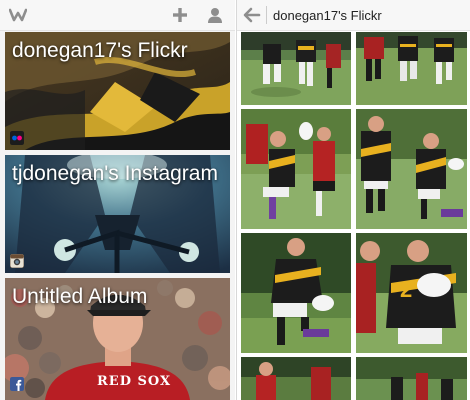 Image resolution: width=470 pixels, height=400 pixels. I want to click on instagram-icon, so click(17, 261).